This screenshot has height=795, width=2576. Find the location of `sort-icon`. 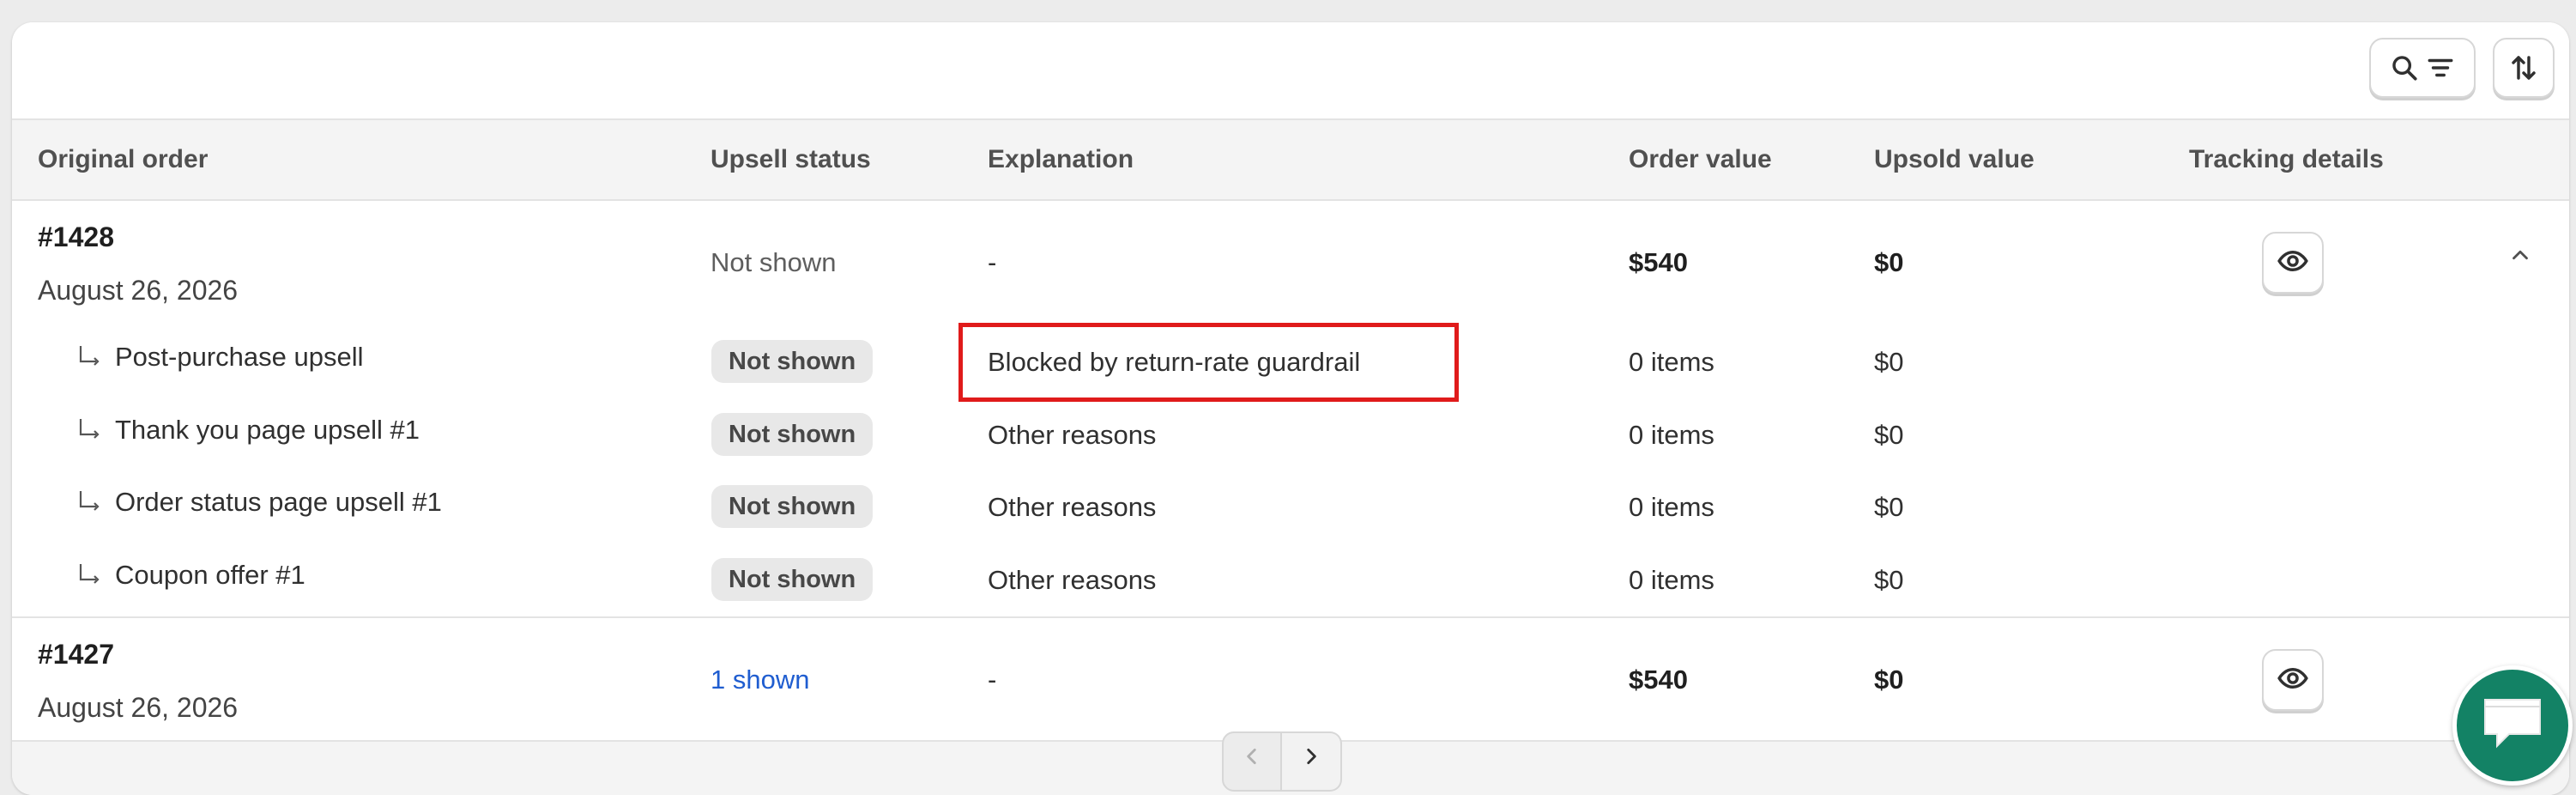

sort-icon is located at coordinates (2523, 67).